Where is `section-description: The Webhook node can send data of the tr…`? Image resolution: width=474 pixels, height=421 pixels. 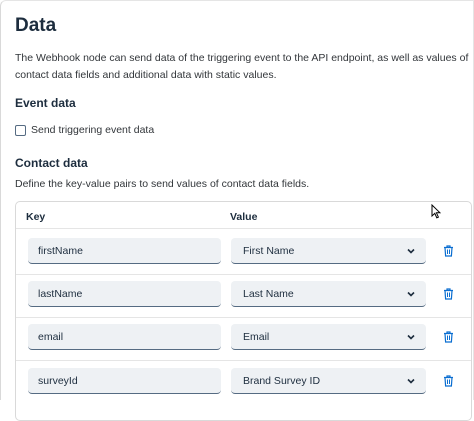
section-description: The Webhook node can send data of the tr… is located at coordinates (242, 66).